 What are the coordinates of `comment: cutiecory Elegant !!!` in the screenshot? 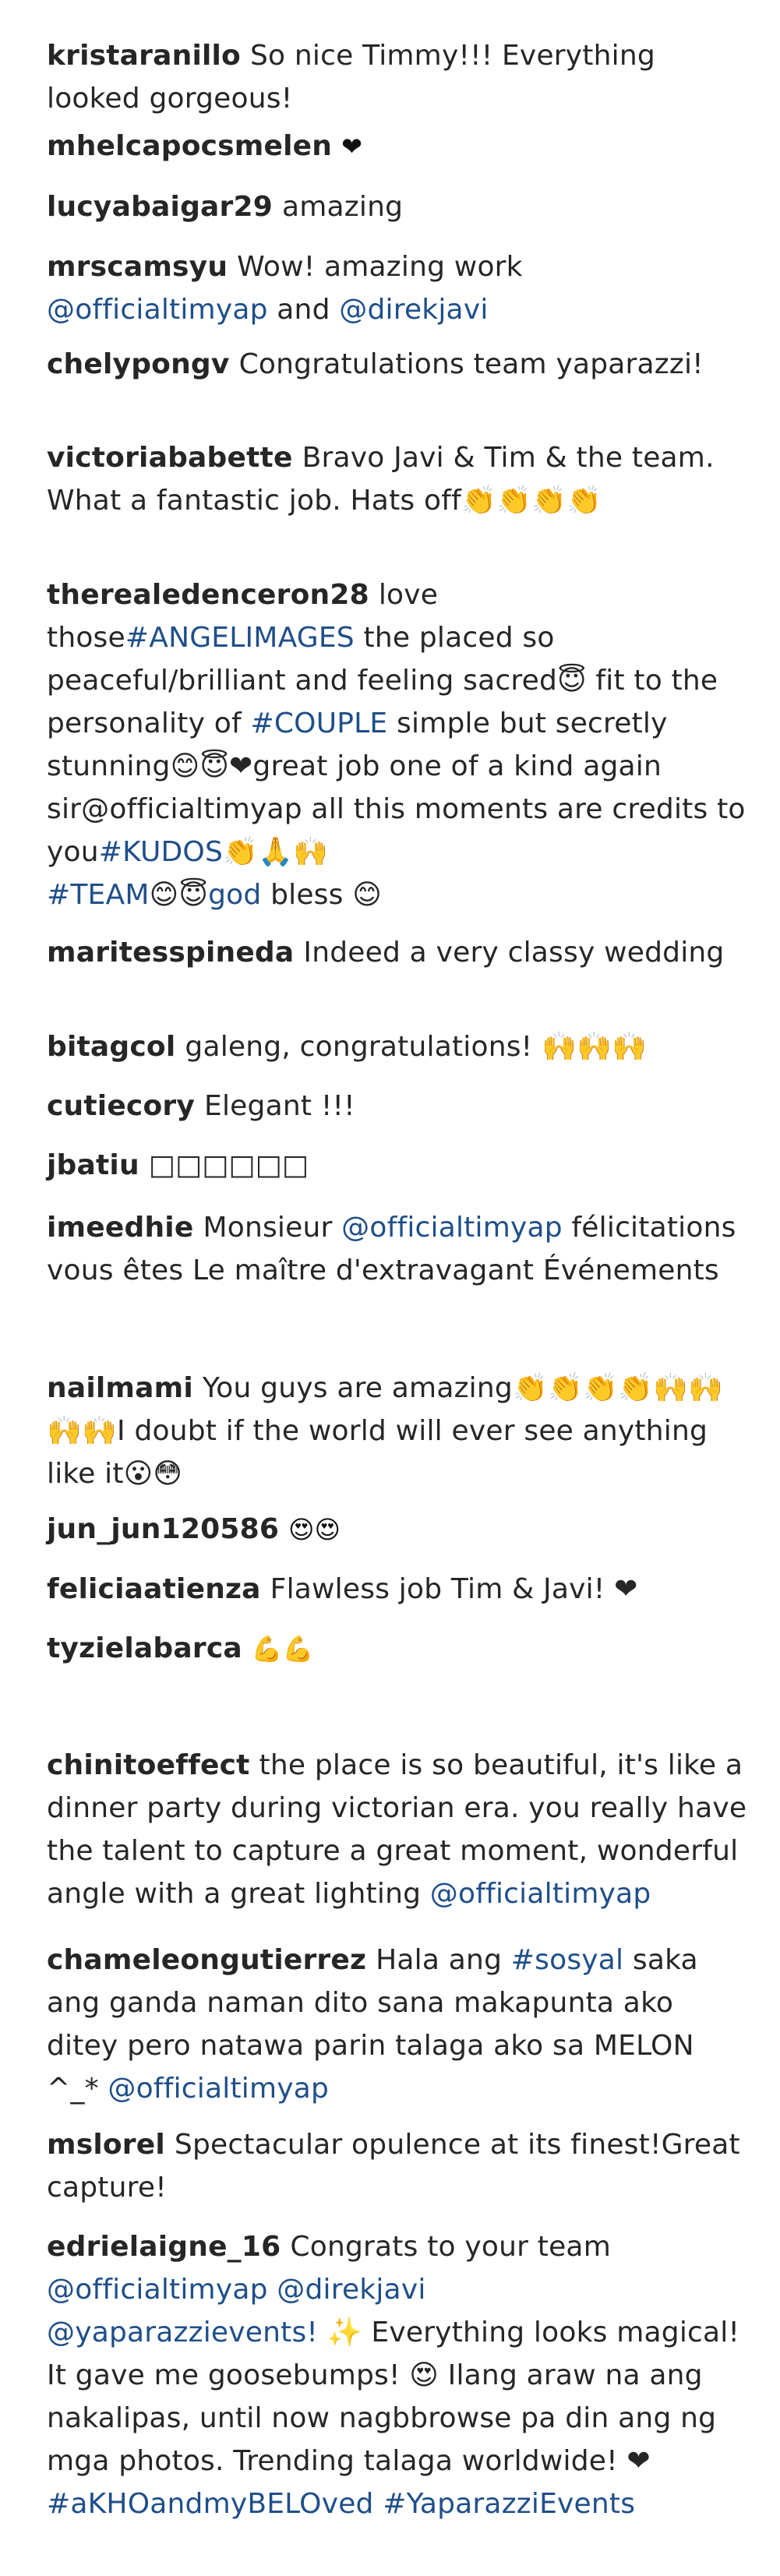 It's located at (398, 1106).